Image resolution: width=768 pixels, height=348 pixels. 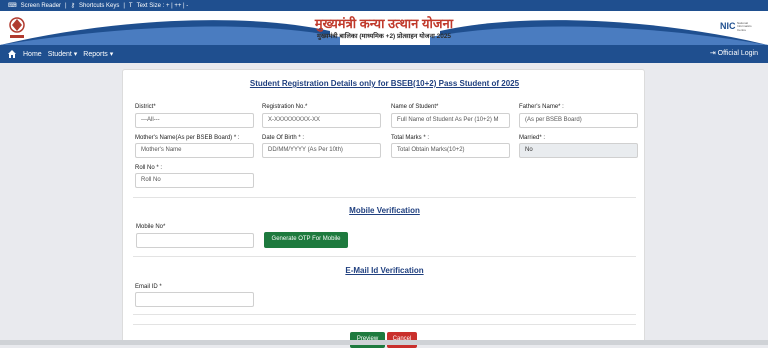 What do you see at coordinates (145, 107) in the screenshot?
I see `district-label: District*` at bounding box center [145, 107].